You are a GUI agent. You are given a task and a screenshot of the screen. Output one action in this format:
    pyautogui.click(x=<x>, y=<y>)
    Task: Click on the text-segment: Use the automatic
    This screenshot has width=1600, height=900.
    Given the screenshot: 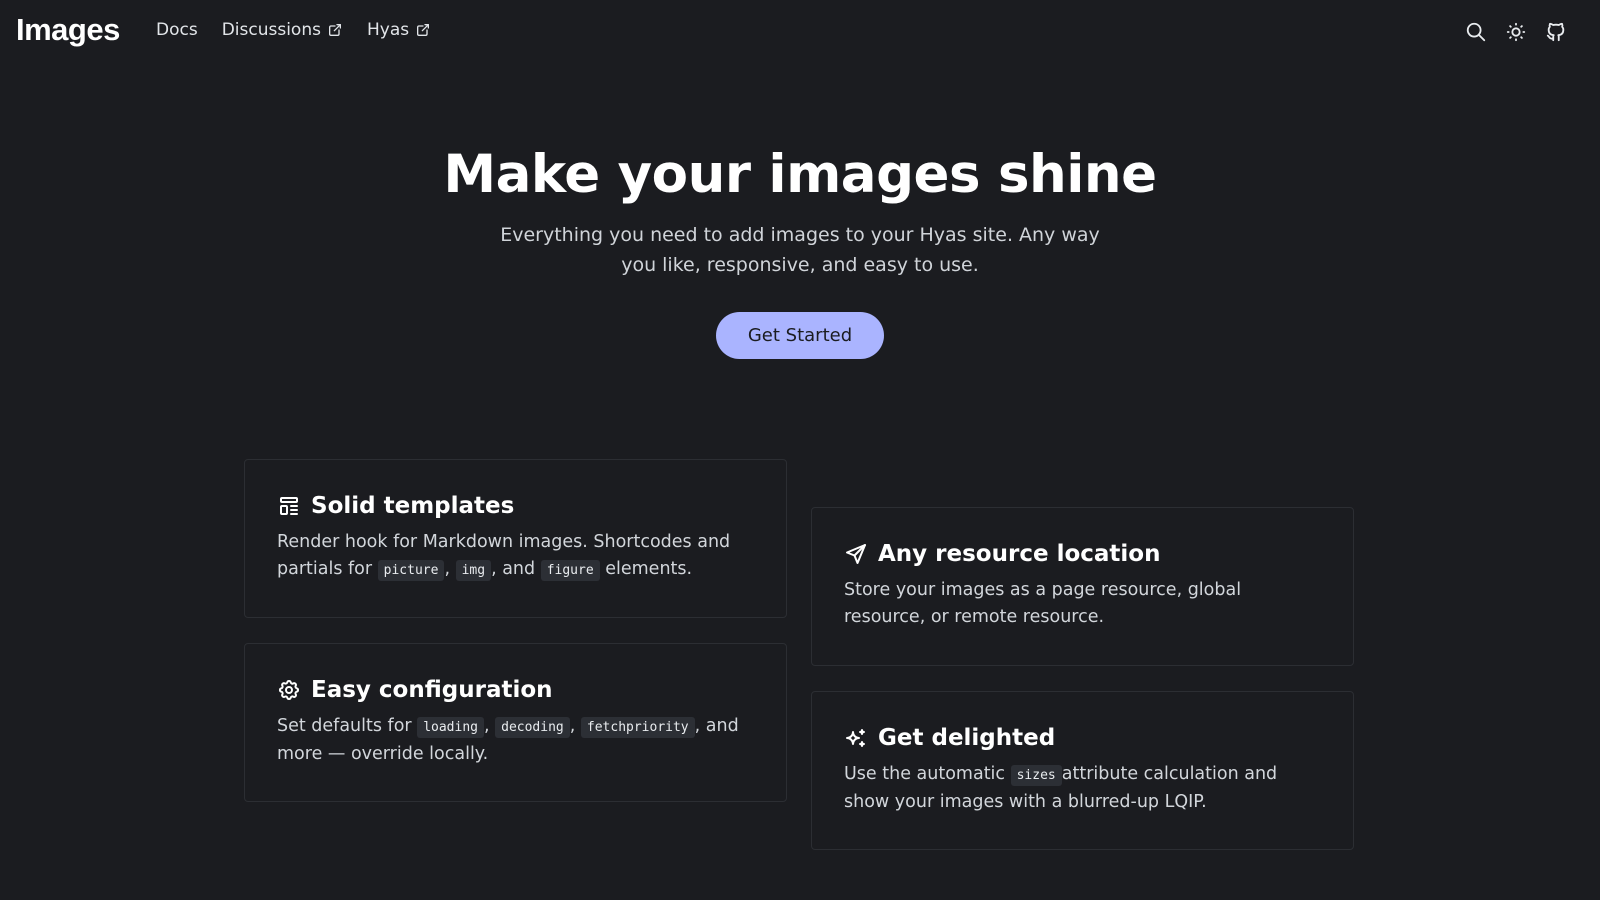 What is the action you would take?
    pyautogui.click(x=927, y=774)
    